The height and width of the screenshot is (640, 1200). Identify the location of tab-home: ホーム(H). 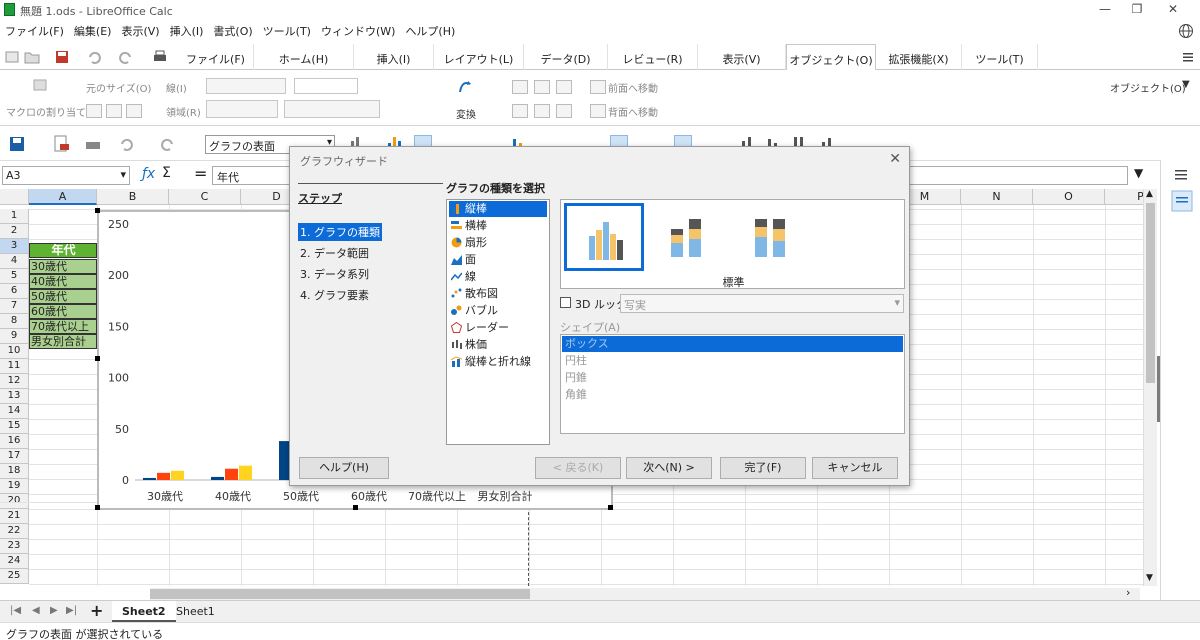
(304, 57).